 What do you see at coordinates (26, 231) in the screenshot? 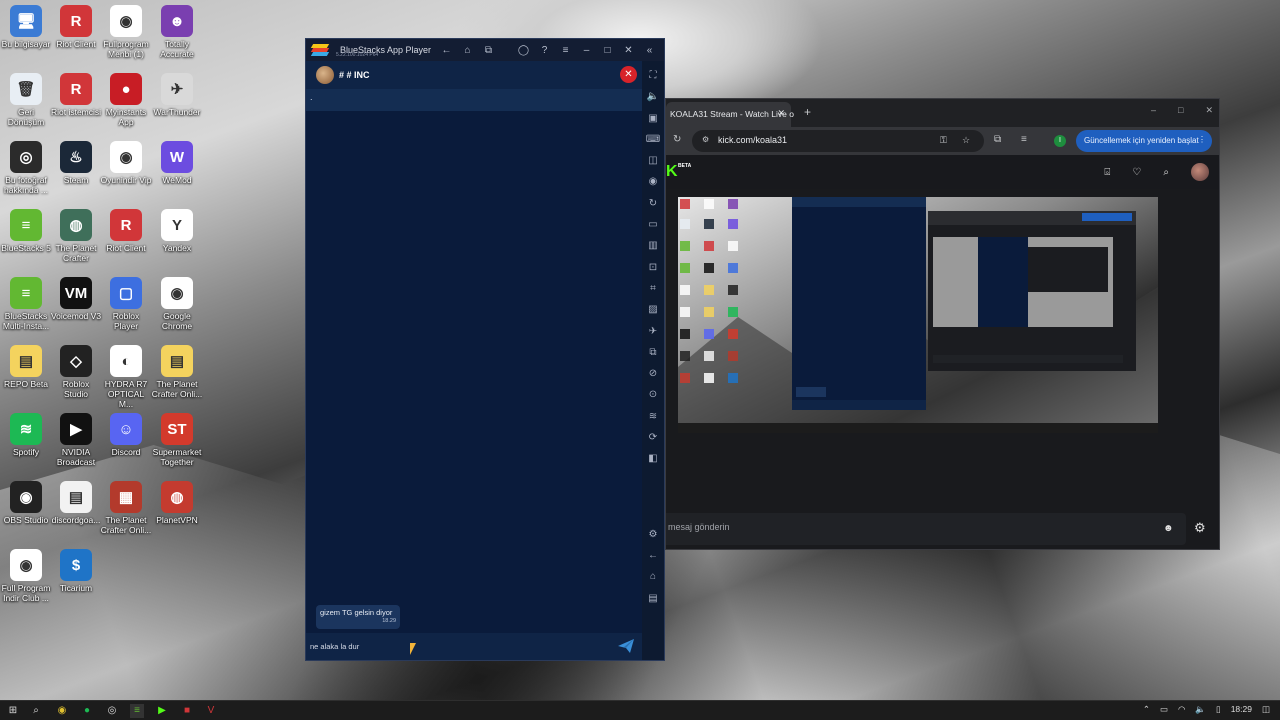
I see `desktop-icon: ≡ BlueStacks 5` at bounding box center [26, 231].